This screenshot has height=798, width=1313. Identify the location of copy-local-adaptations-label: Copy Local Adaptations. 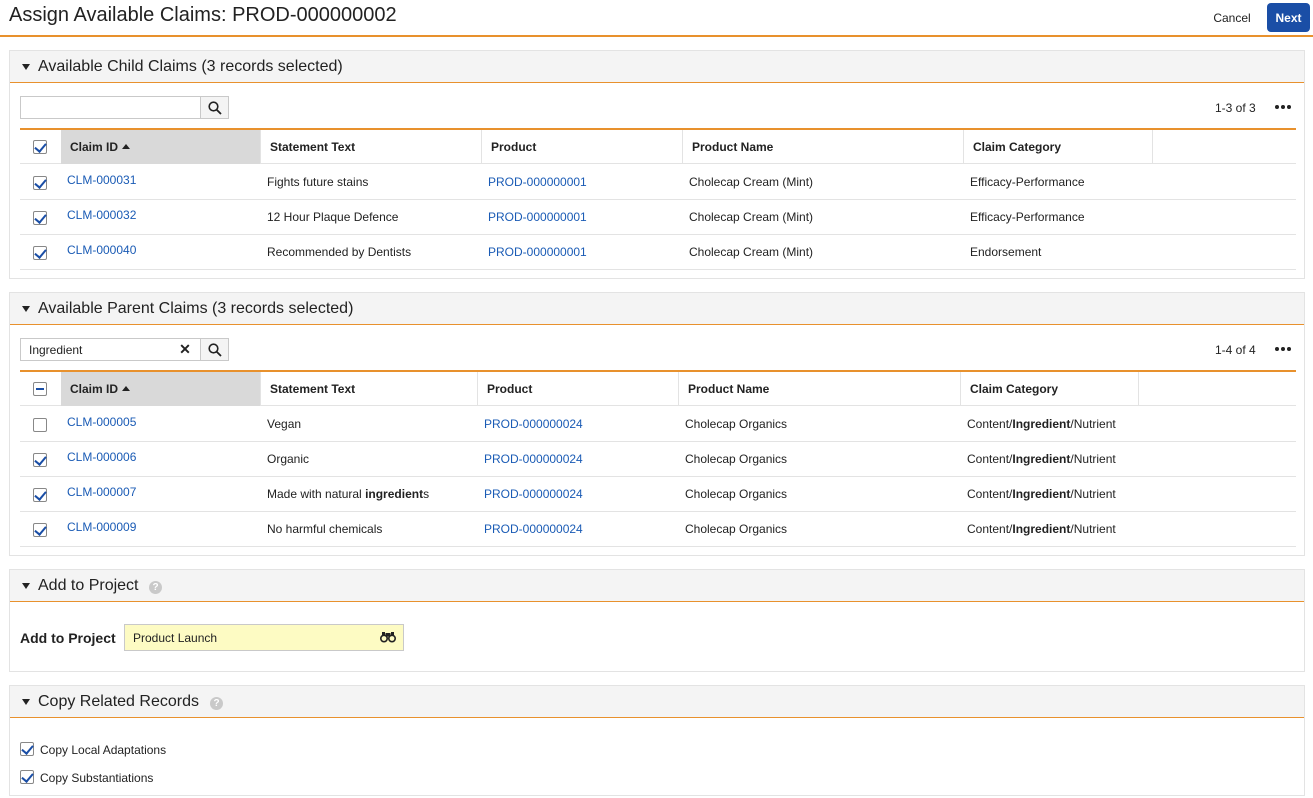
(103, 750).